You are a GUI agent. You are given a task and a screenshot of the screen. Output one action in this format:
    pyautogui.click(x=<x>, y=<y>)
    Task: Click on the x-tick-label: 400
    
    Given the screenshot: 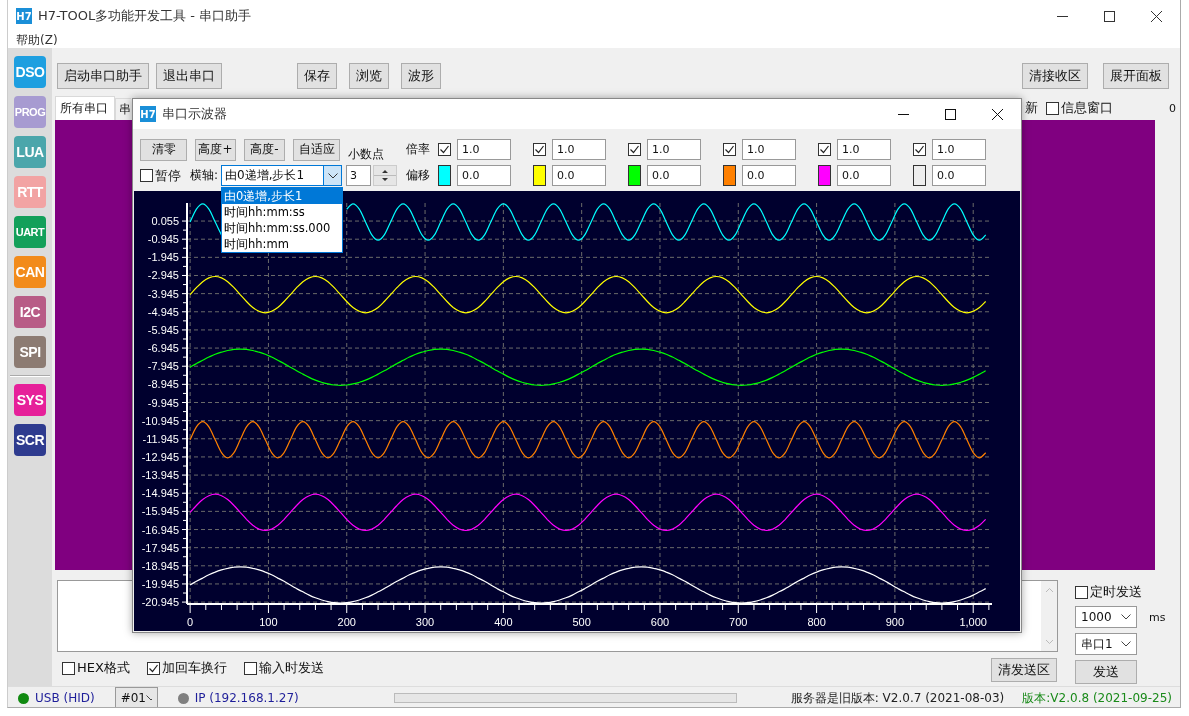 What is the action you would take?
    pyautogui.click(x=503, y=622)
    